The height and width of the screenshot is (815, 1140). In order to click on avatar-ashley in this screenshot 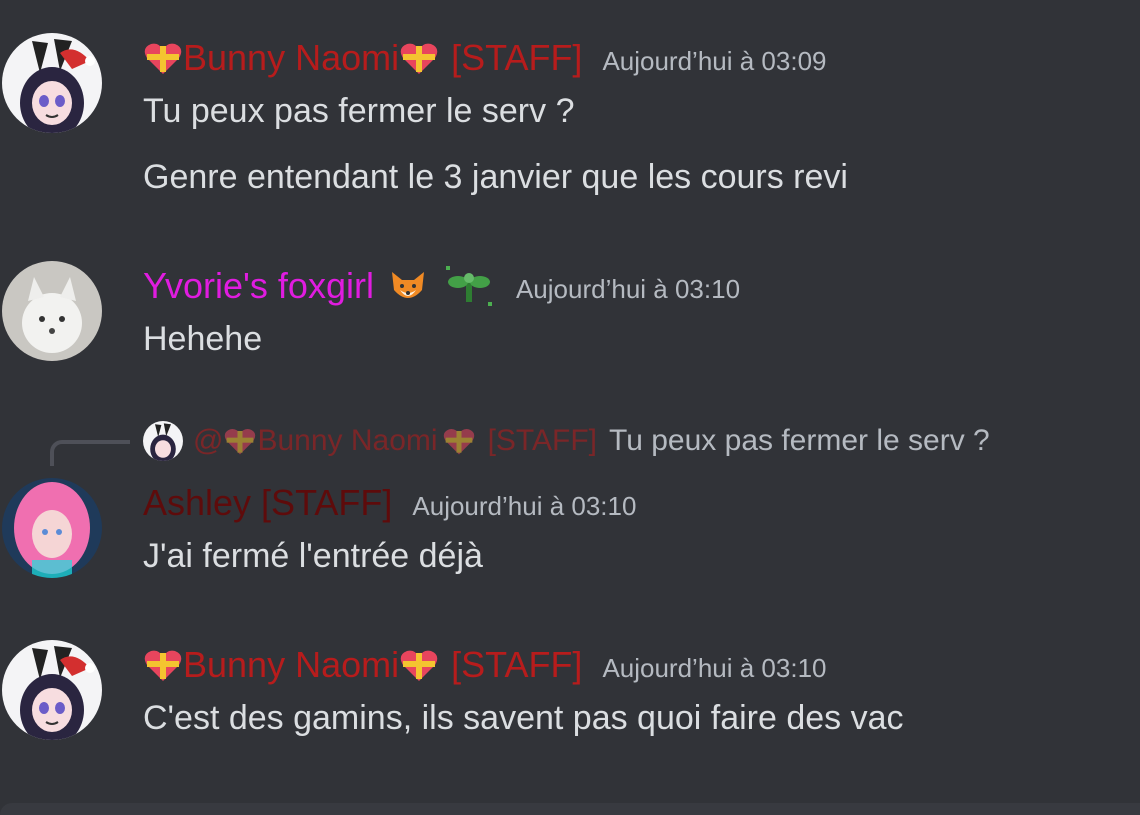, I will do `click(52, 528)`.